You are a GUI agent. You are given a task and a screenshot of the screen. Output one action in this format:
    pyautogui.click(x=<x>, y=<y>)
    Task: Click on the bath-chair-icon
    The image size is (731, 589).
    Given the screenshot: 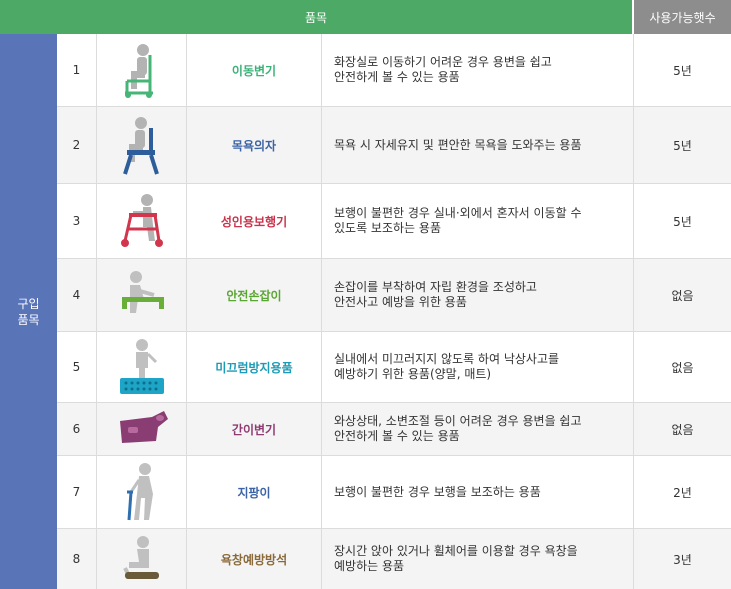 What is the action you would take?
    pyautogui.click(x=142, y=145)
    